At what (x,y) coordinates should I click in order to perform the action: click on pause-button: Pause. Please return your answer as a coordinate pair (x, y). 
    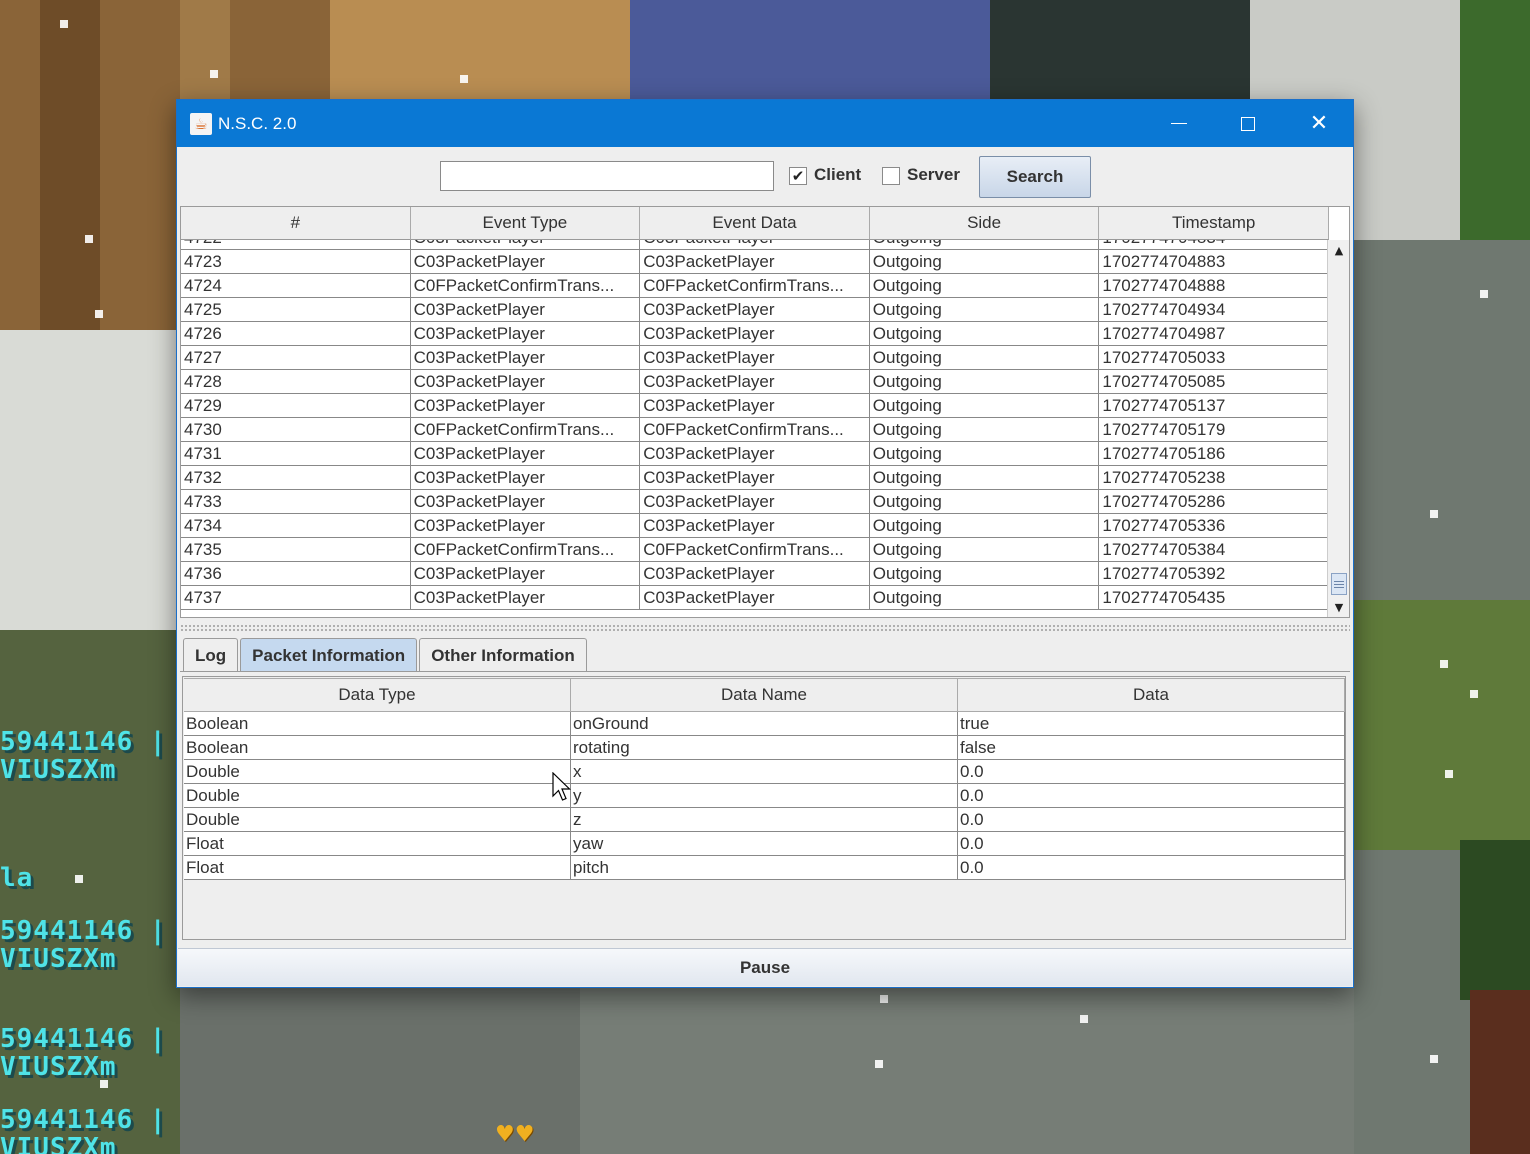
    Looking at the image, I should click on (765, 967).